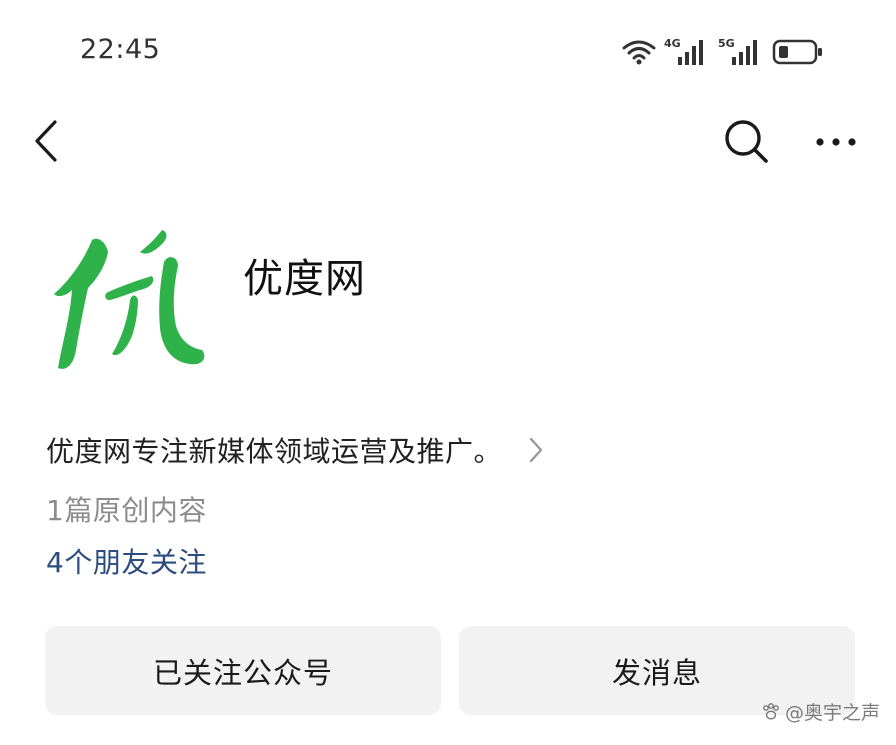 The image size is (896, 745). I want to click on watermark: @奥宇之声, so click(820, 711).